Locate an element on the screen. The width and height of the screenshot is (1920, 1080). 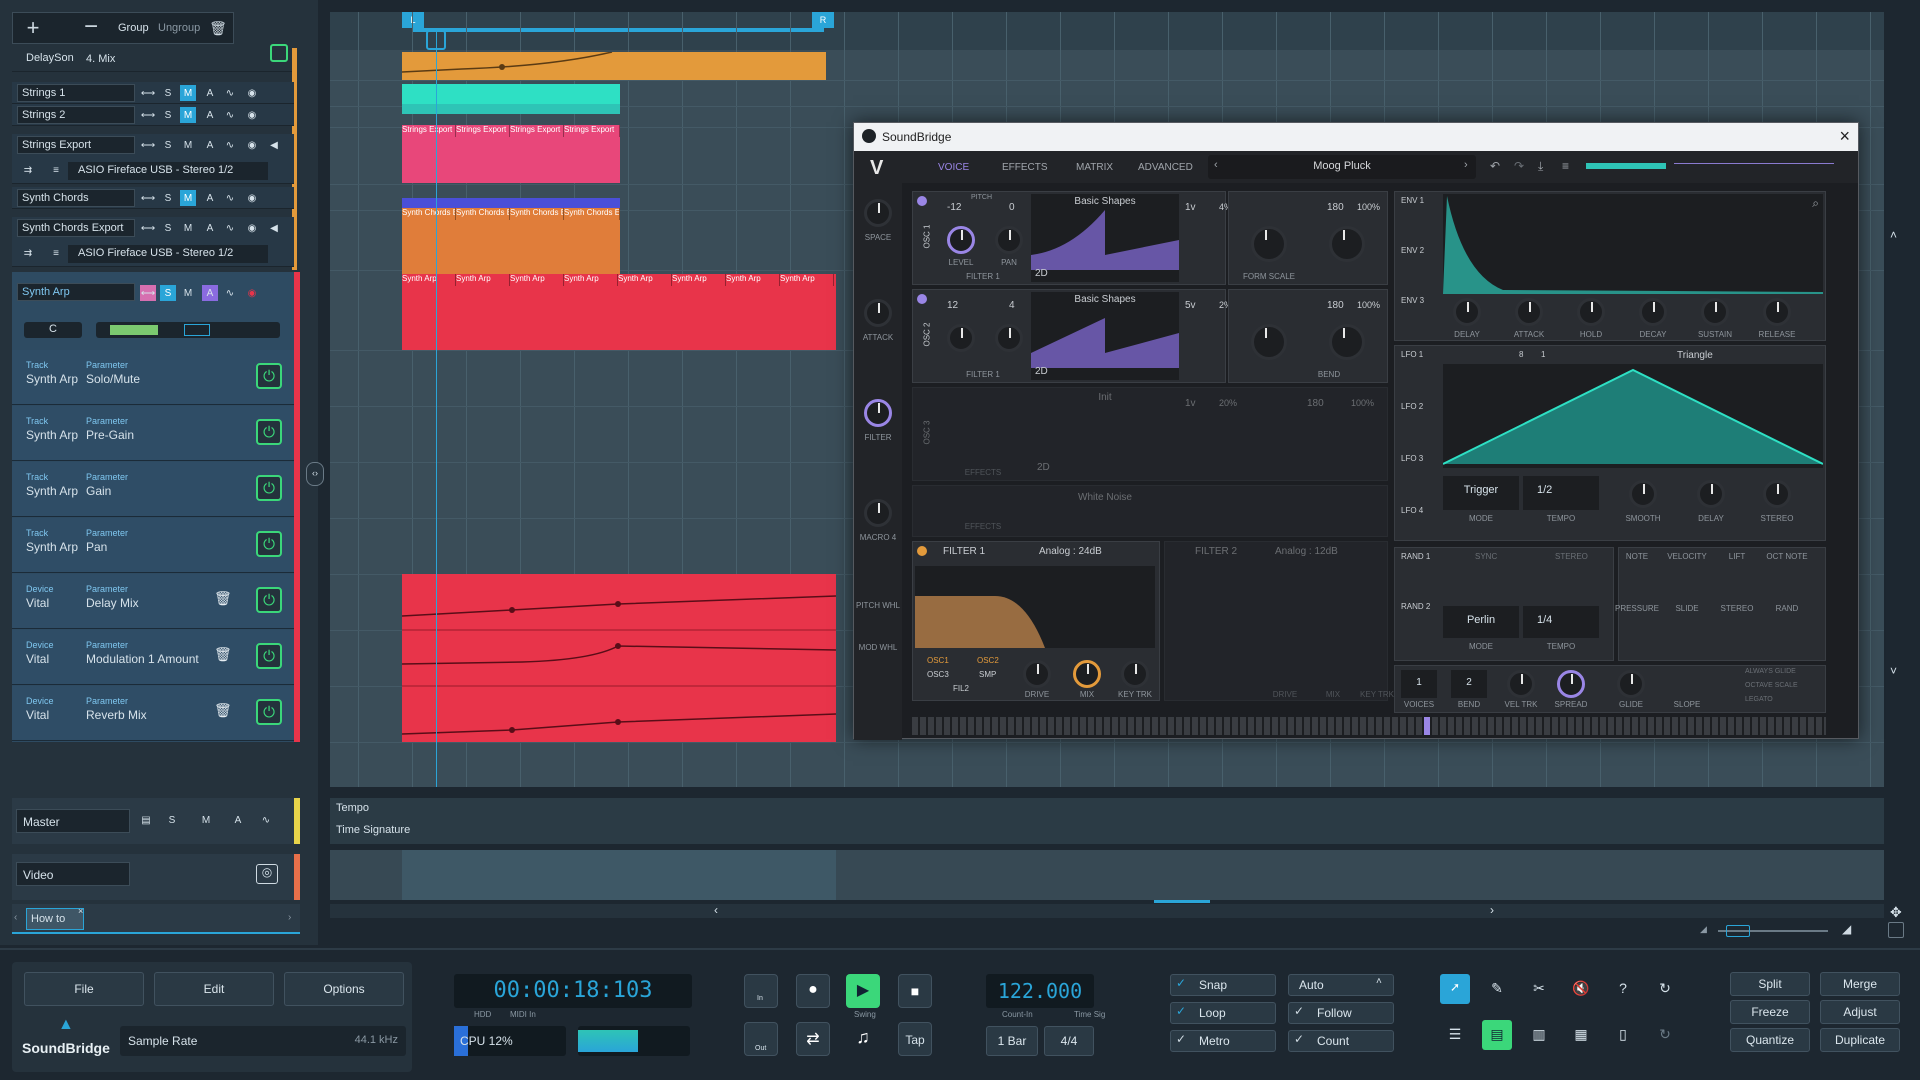
loop-mode-icon: ⇄ is located at coordinates (813, 1039).